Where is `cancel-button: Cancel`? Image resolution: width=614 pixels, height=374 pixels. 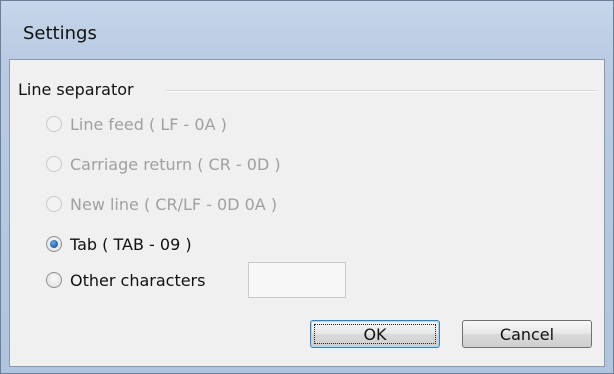
cancel-button: Cancel is located at coordinates (527, 334).